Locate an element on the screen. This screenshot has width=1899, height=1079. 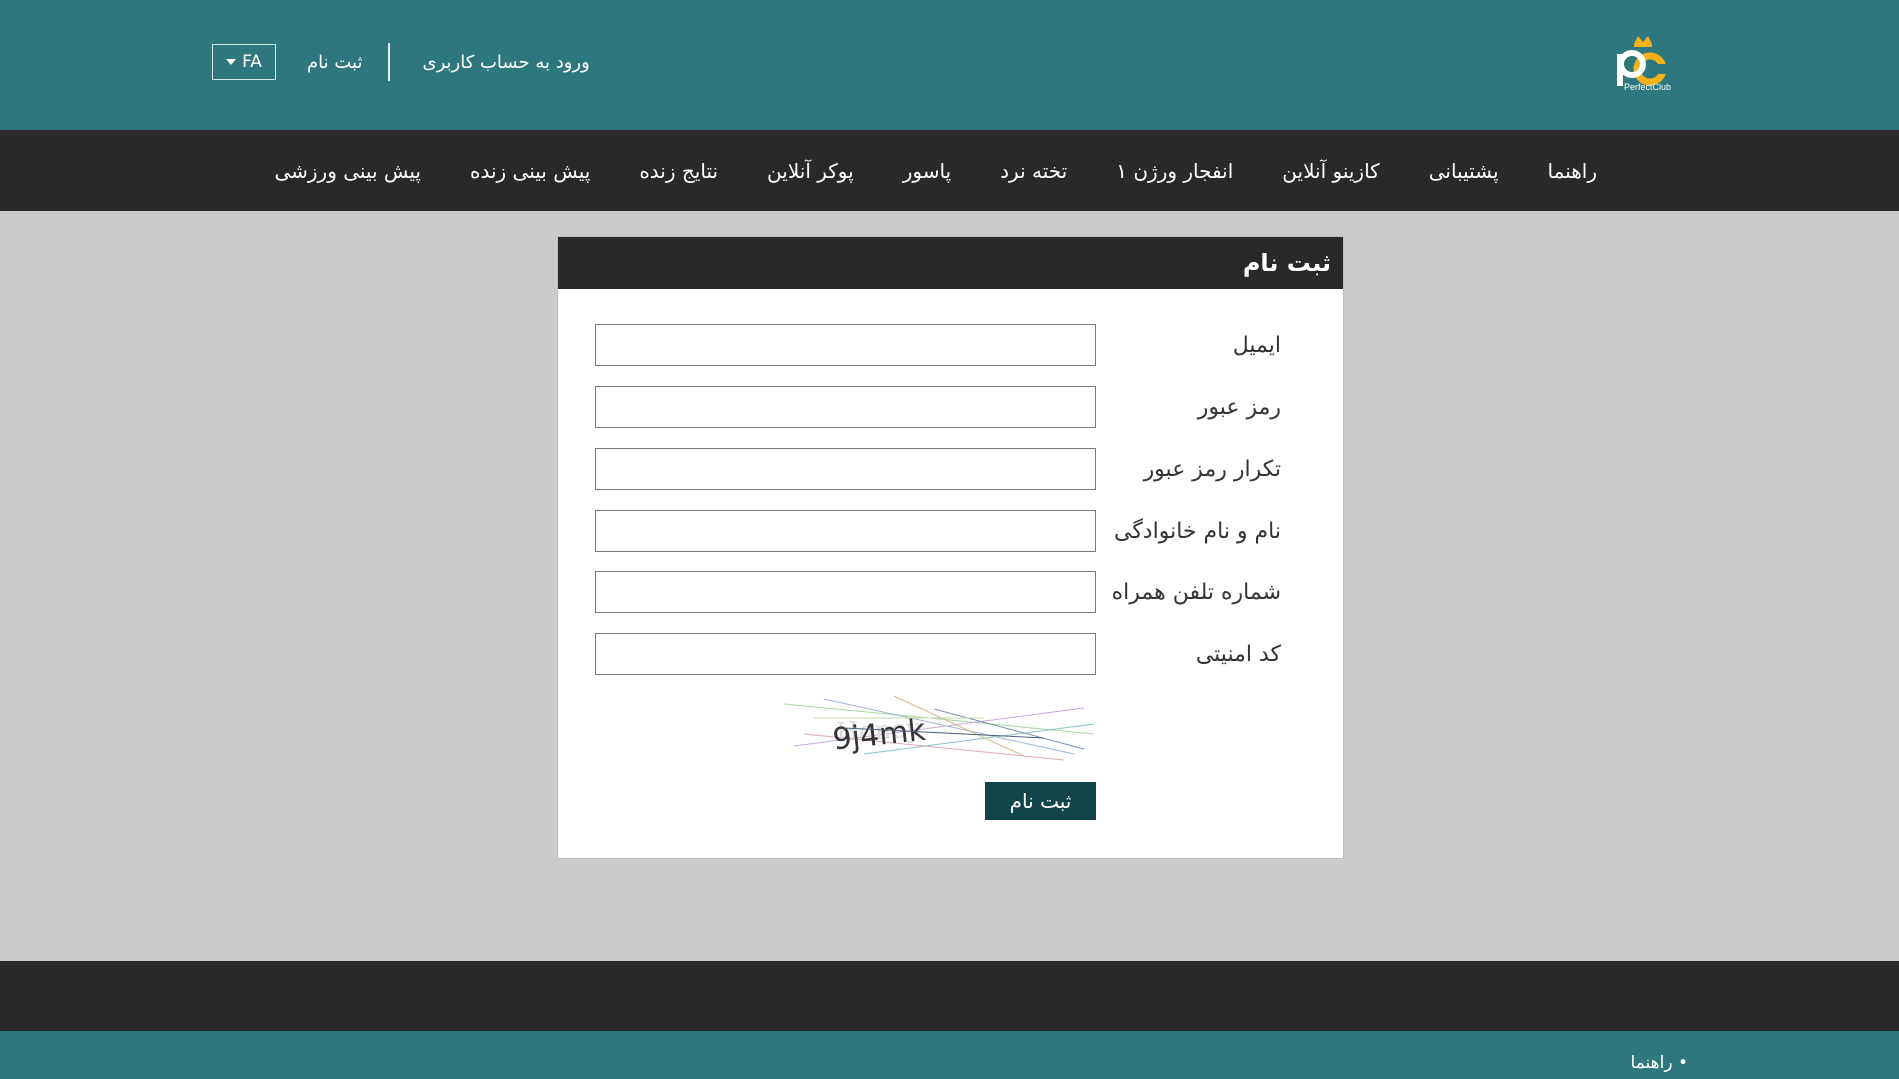
password-row: رمز عبور is located at coordinates (950, 407).